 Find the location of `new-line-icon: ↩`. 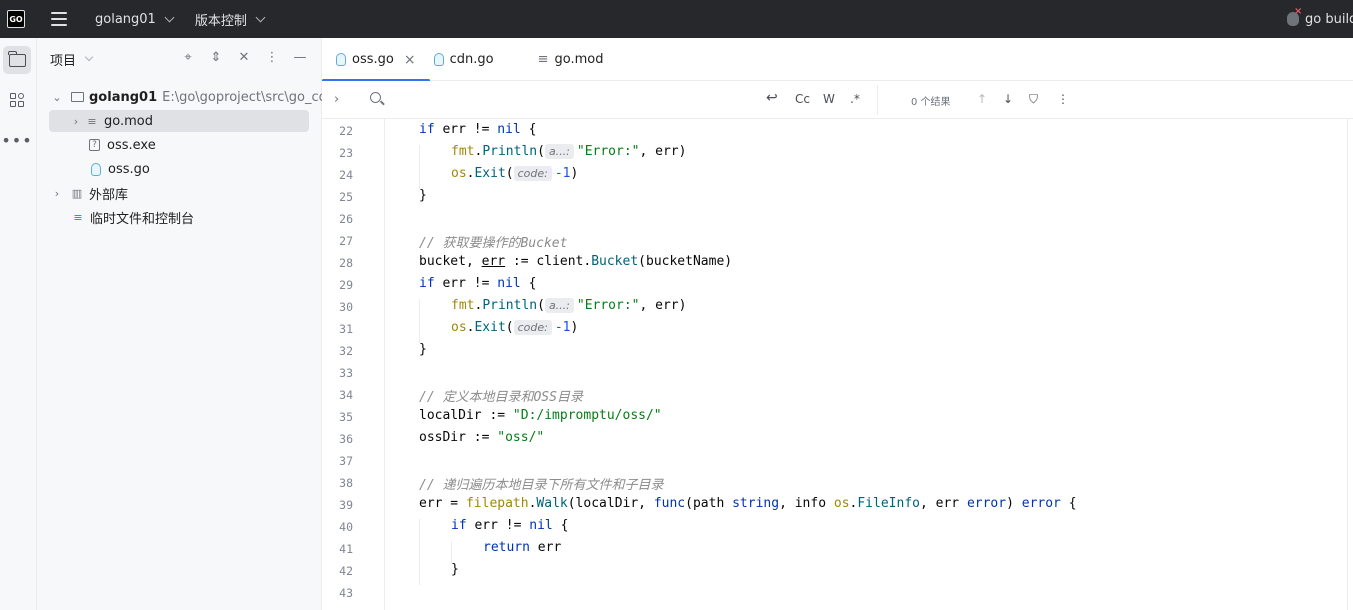

new-line-icon: ↩ is located at coordinates (772, 98).